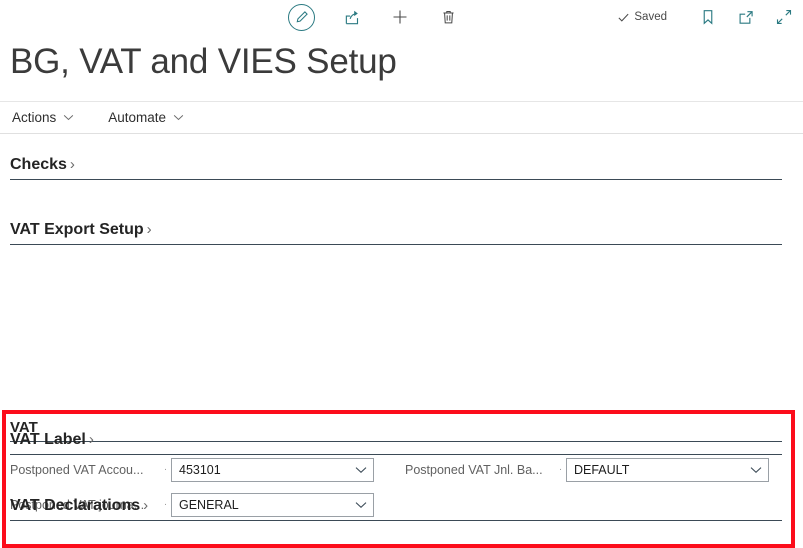  Describe the element at coordinates (137, 117) in the screenshot. I see `menu-automate-label: Automate` at that location.